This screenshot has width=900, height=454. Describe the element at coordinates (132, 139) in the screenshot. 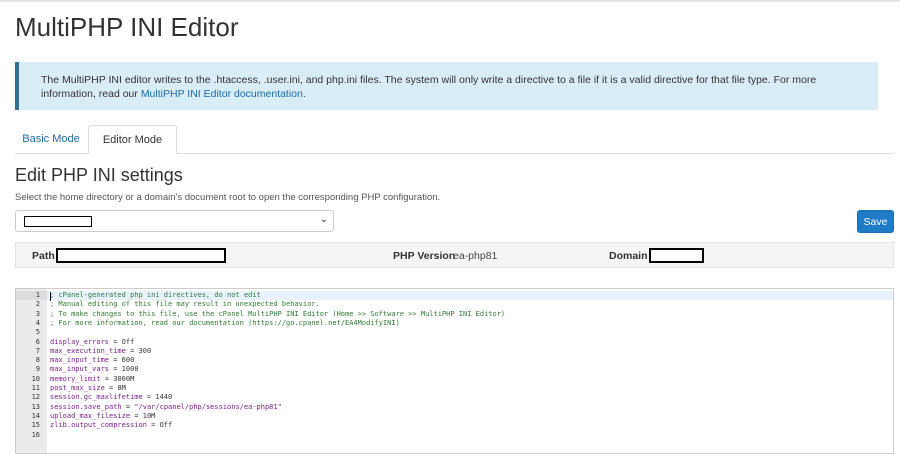

I see `tab-editor-mode: Editor Mode` at that location.